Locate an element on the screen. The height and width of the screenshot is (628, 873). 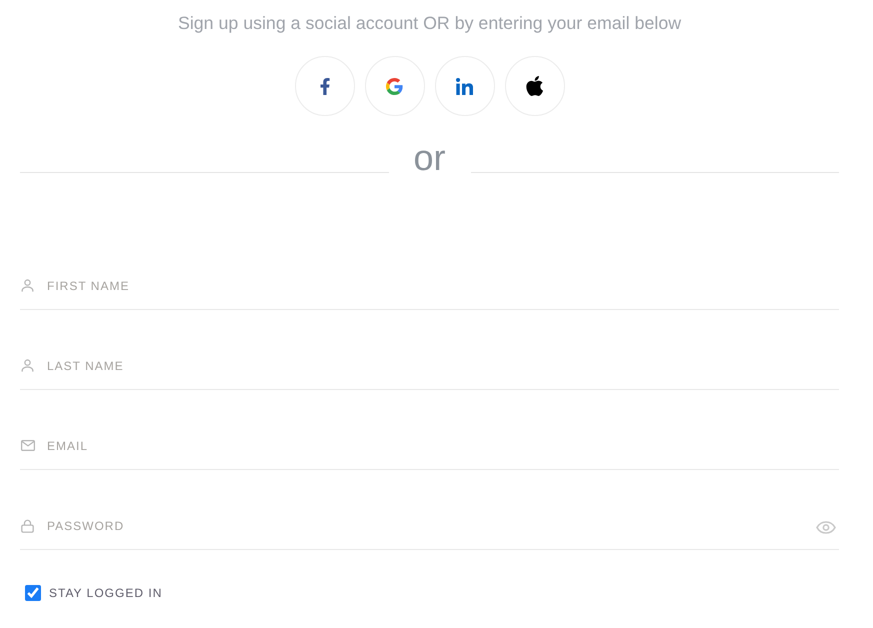
input-field: EMAIL is located at coordinates (429, 449).